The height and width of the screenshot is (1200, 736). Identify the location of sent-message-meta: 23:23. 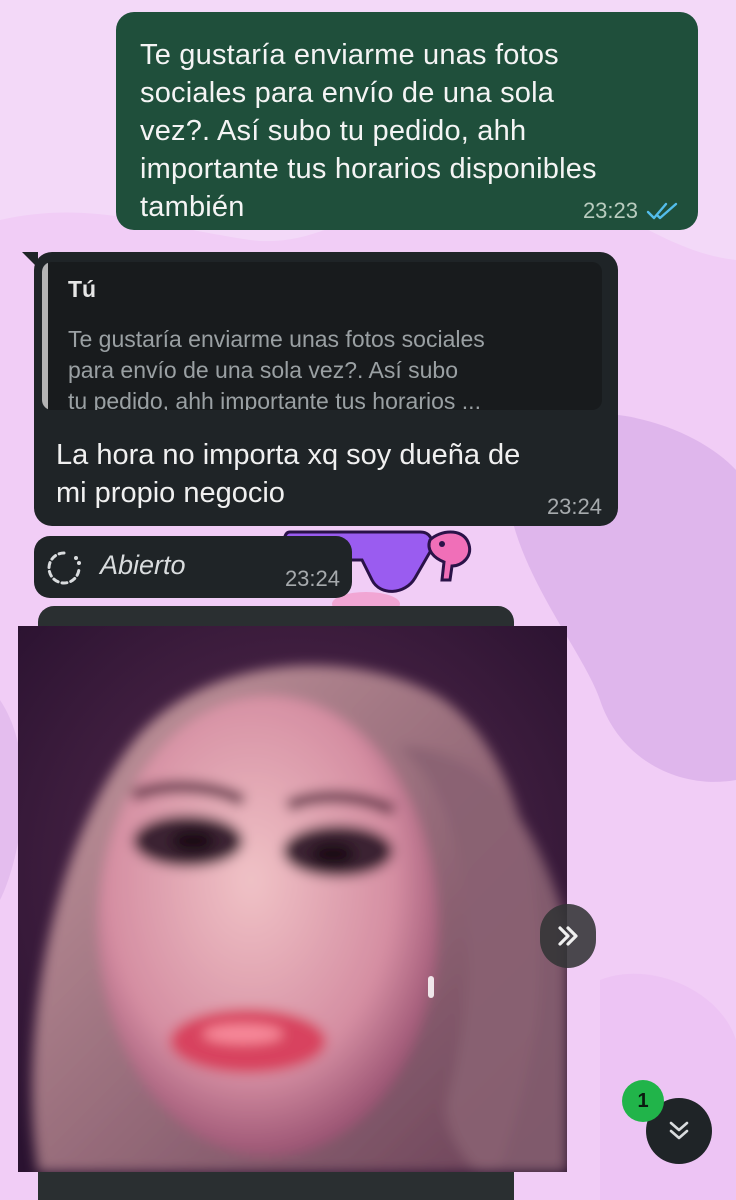
(631, 211).